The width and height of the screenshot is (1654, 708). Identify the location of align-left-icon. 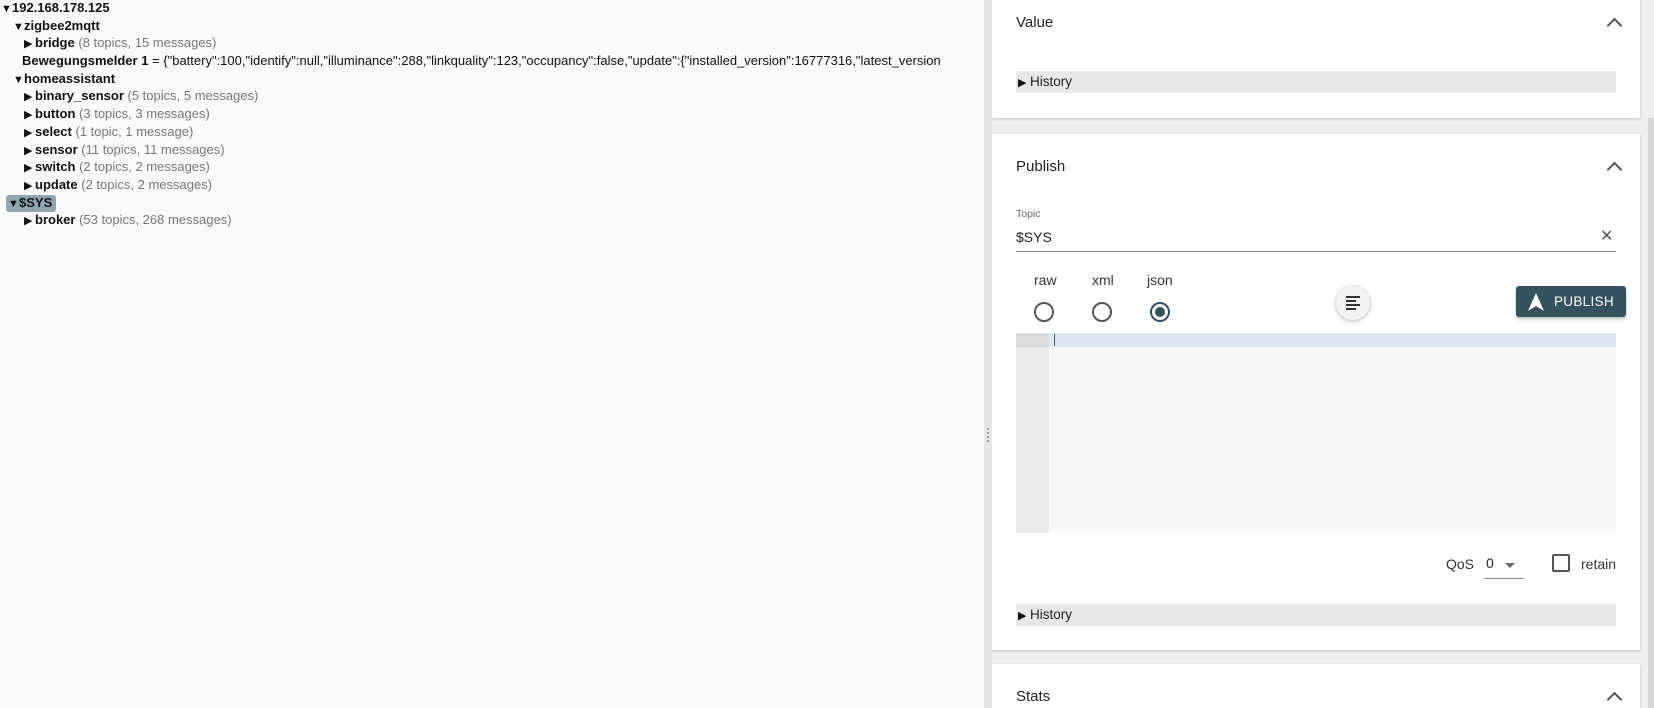
(1353, 297).